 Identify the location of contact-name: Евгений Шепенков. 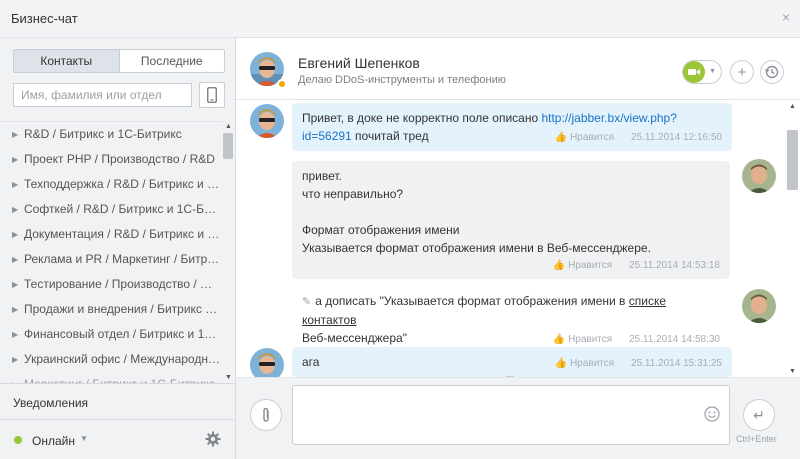
(359, 63).